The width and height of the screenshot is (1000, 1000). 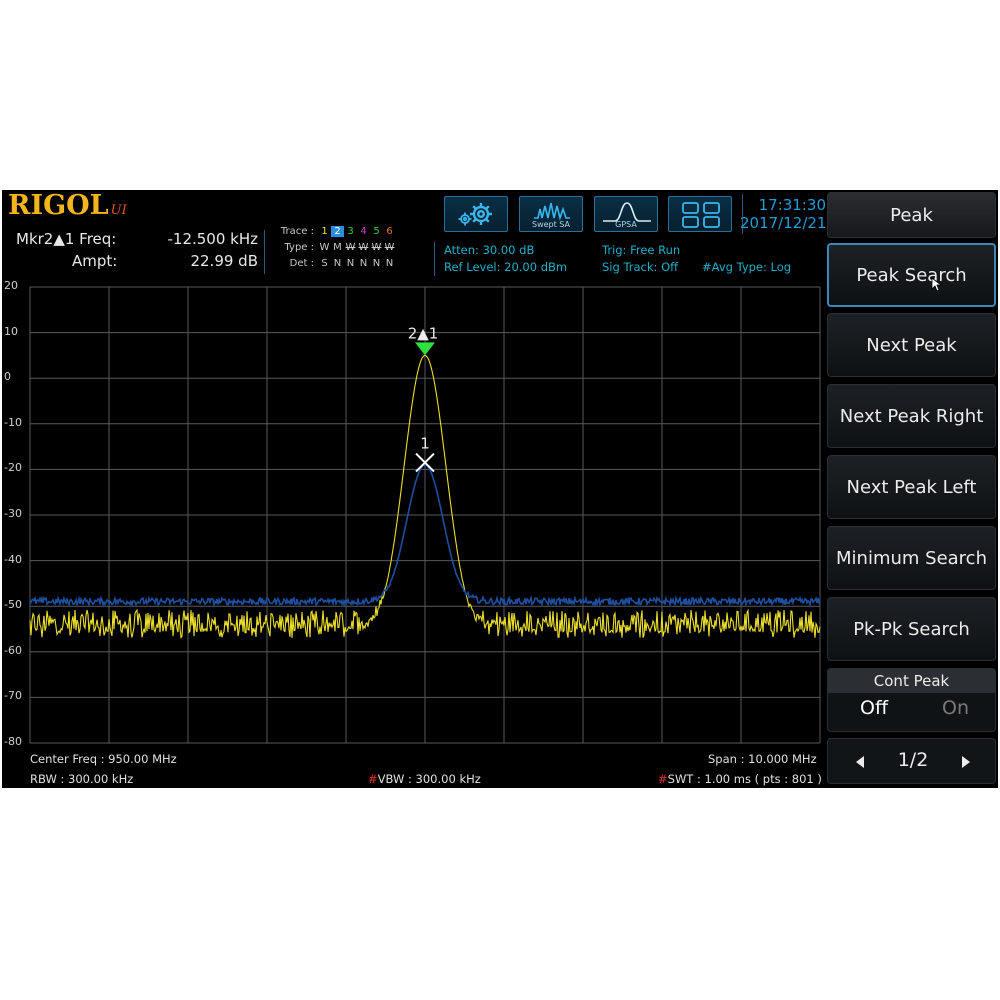 What do you see at coordinates (955, 708) in the screenshot?
I see `cont-peak-on: On` at bounding box center [955, 708].